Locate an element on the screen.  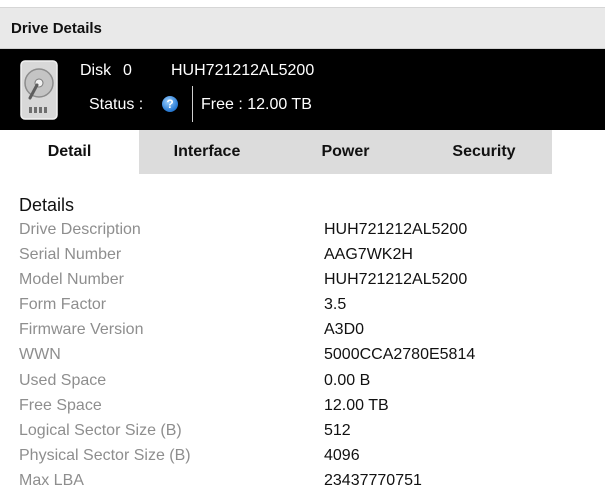
tab-interface: Interface is located at coordinates (207, 152).